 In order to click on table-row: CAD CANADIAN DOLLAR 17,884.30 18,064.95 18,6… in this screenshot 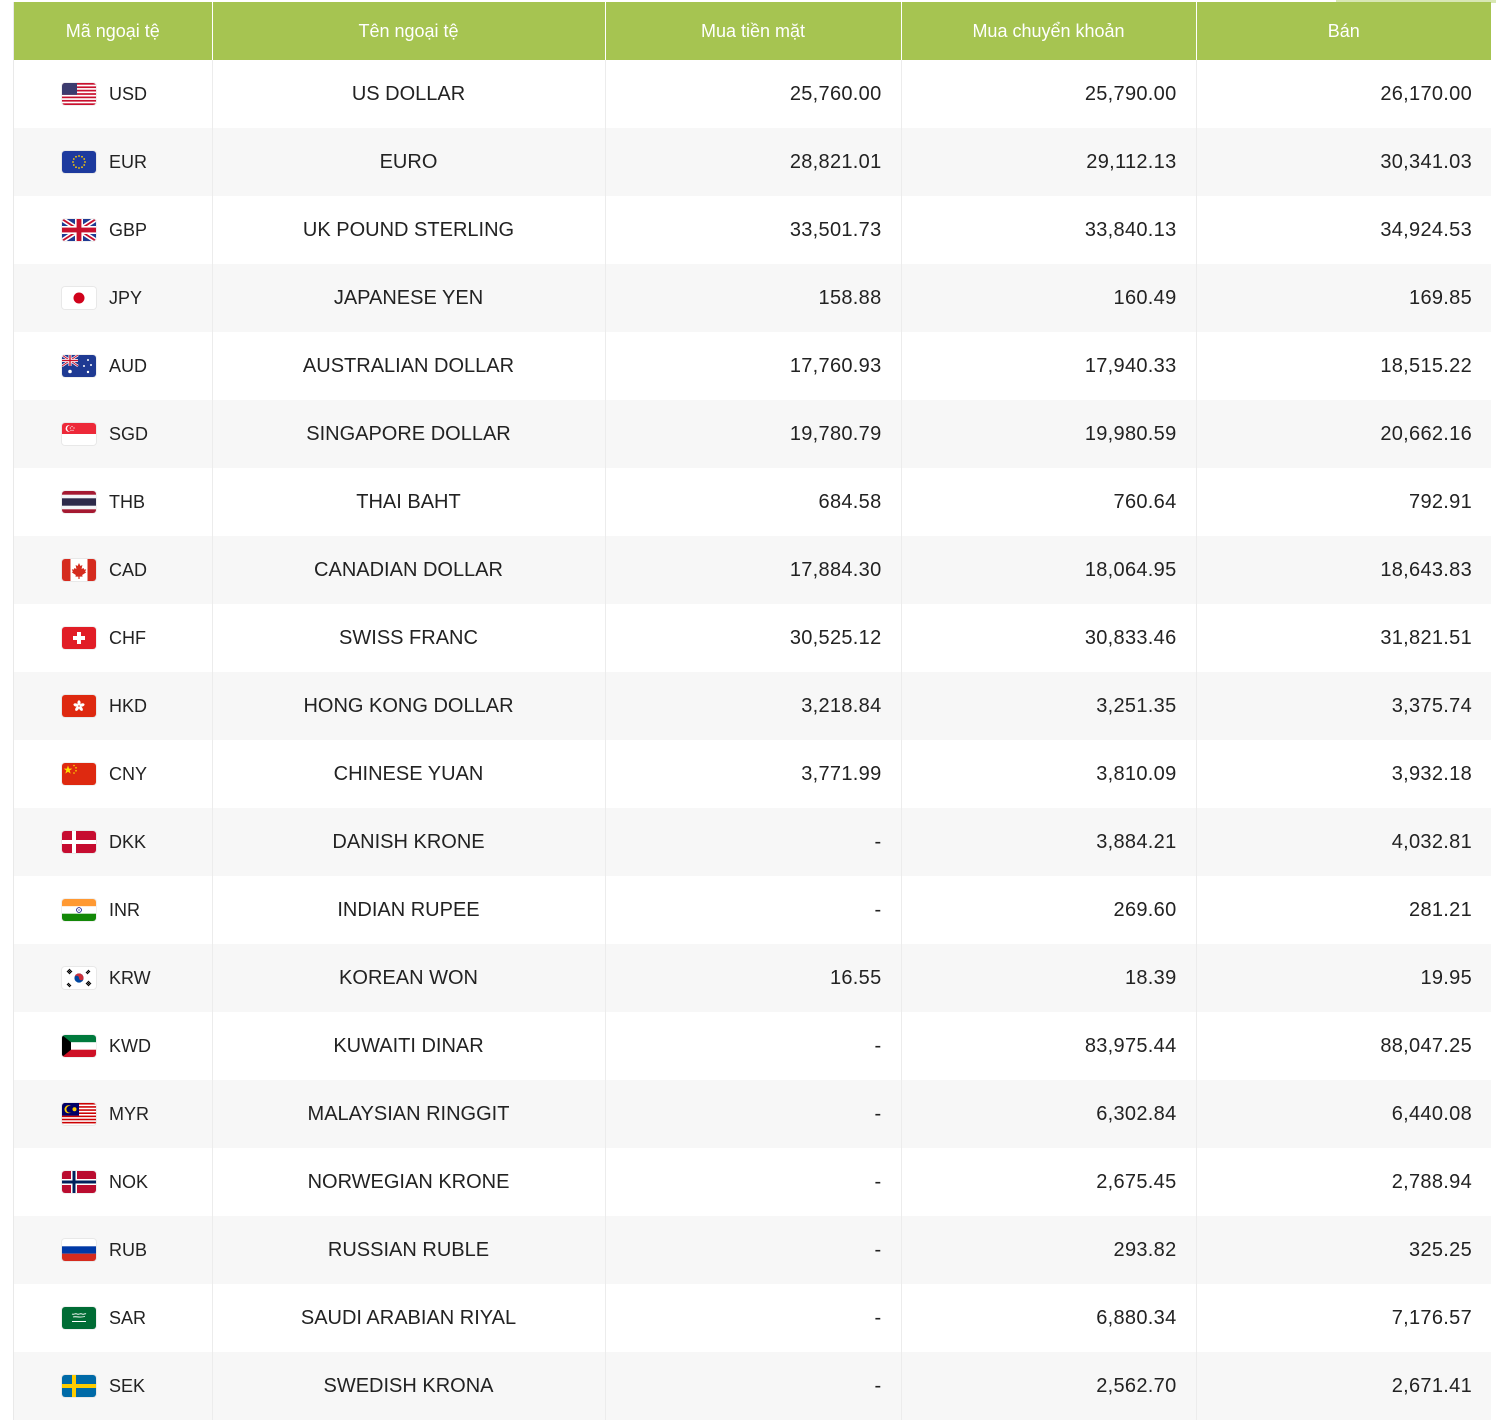, I will do `click(752, 570)`.